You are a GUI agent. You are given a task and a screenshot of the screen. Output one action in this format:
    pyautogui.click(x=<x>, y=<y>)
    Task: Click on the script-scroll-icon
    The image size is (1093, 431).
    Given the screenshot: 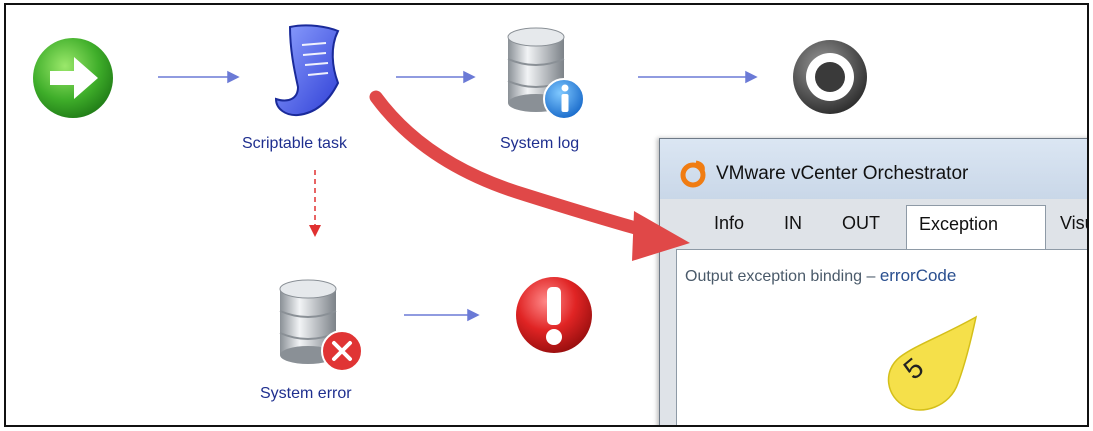 What is the action you would take?
    pyautogui.click(x=307, y=70)
    